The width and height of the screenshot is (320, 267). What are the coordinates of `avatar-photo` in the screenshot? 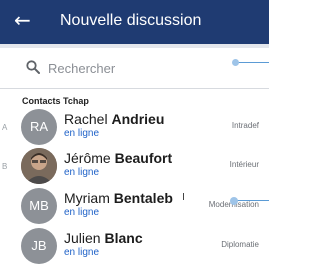 It's located at (39, 166).